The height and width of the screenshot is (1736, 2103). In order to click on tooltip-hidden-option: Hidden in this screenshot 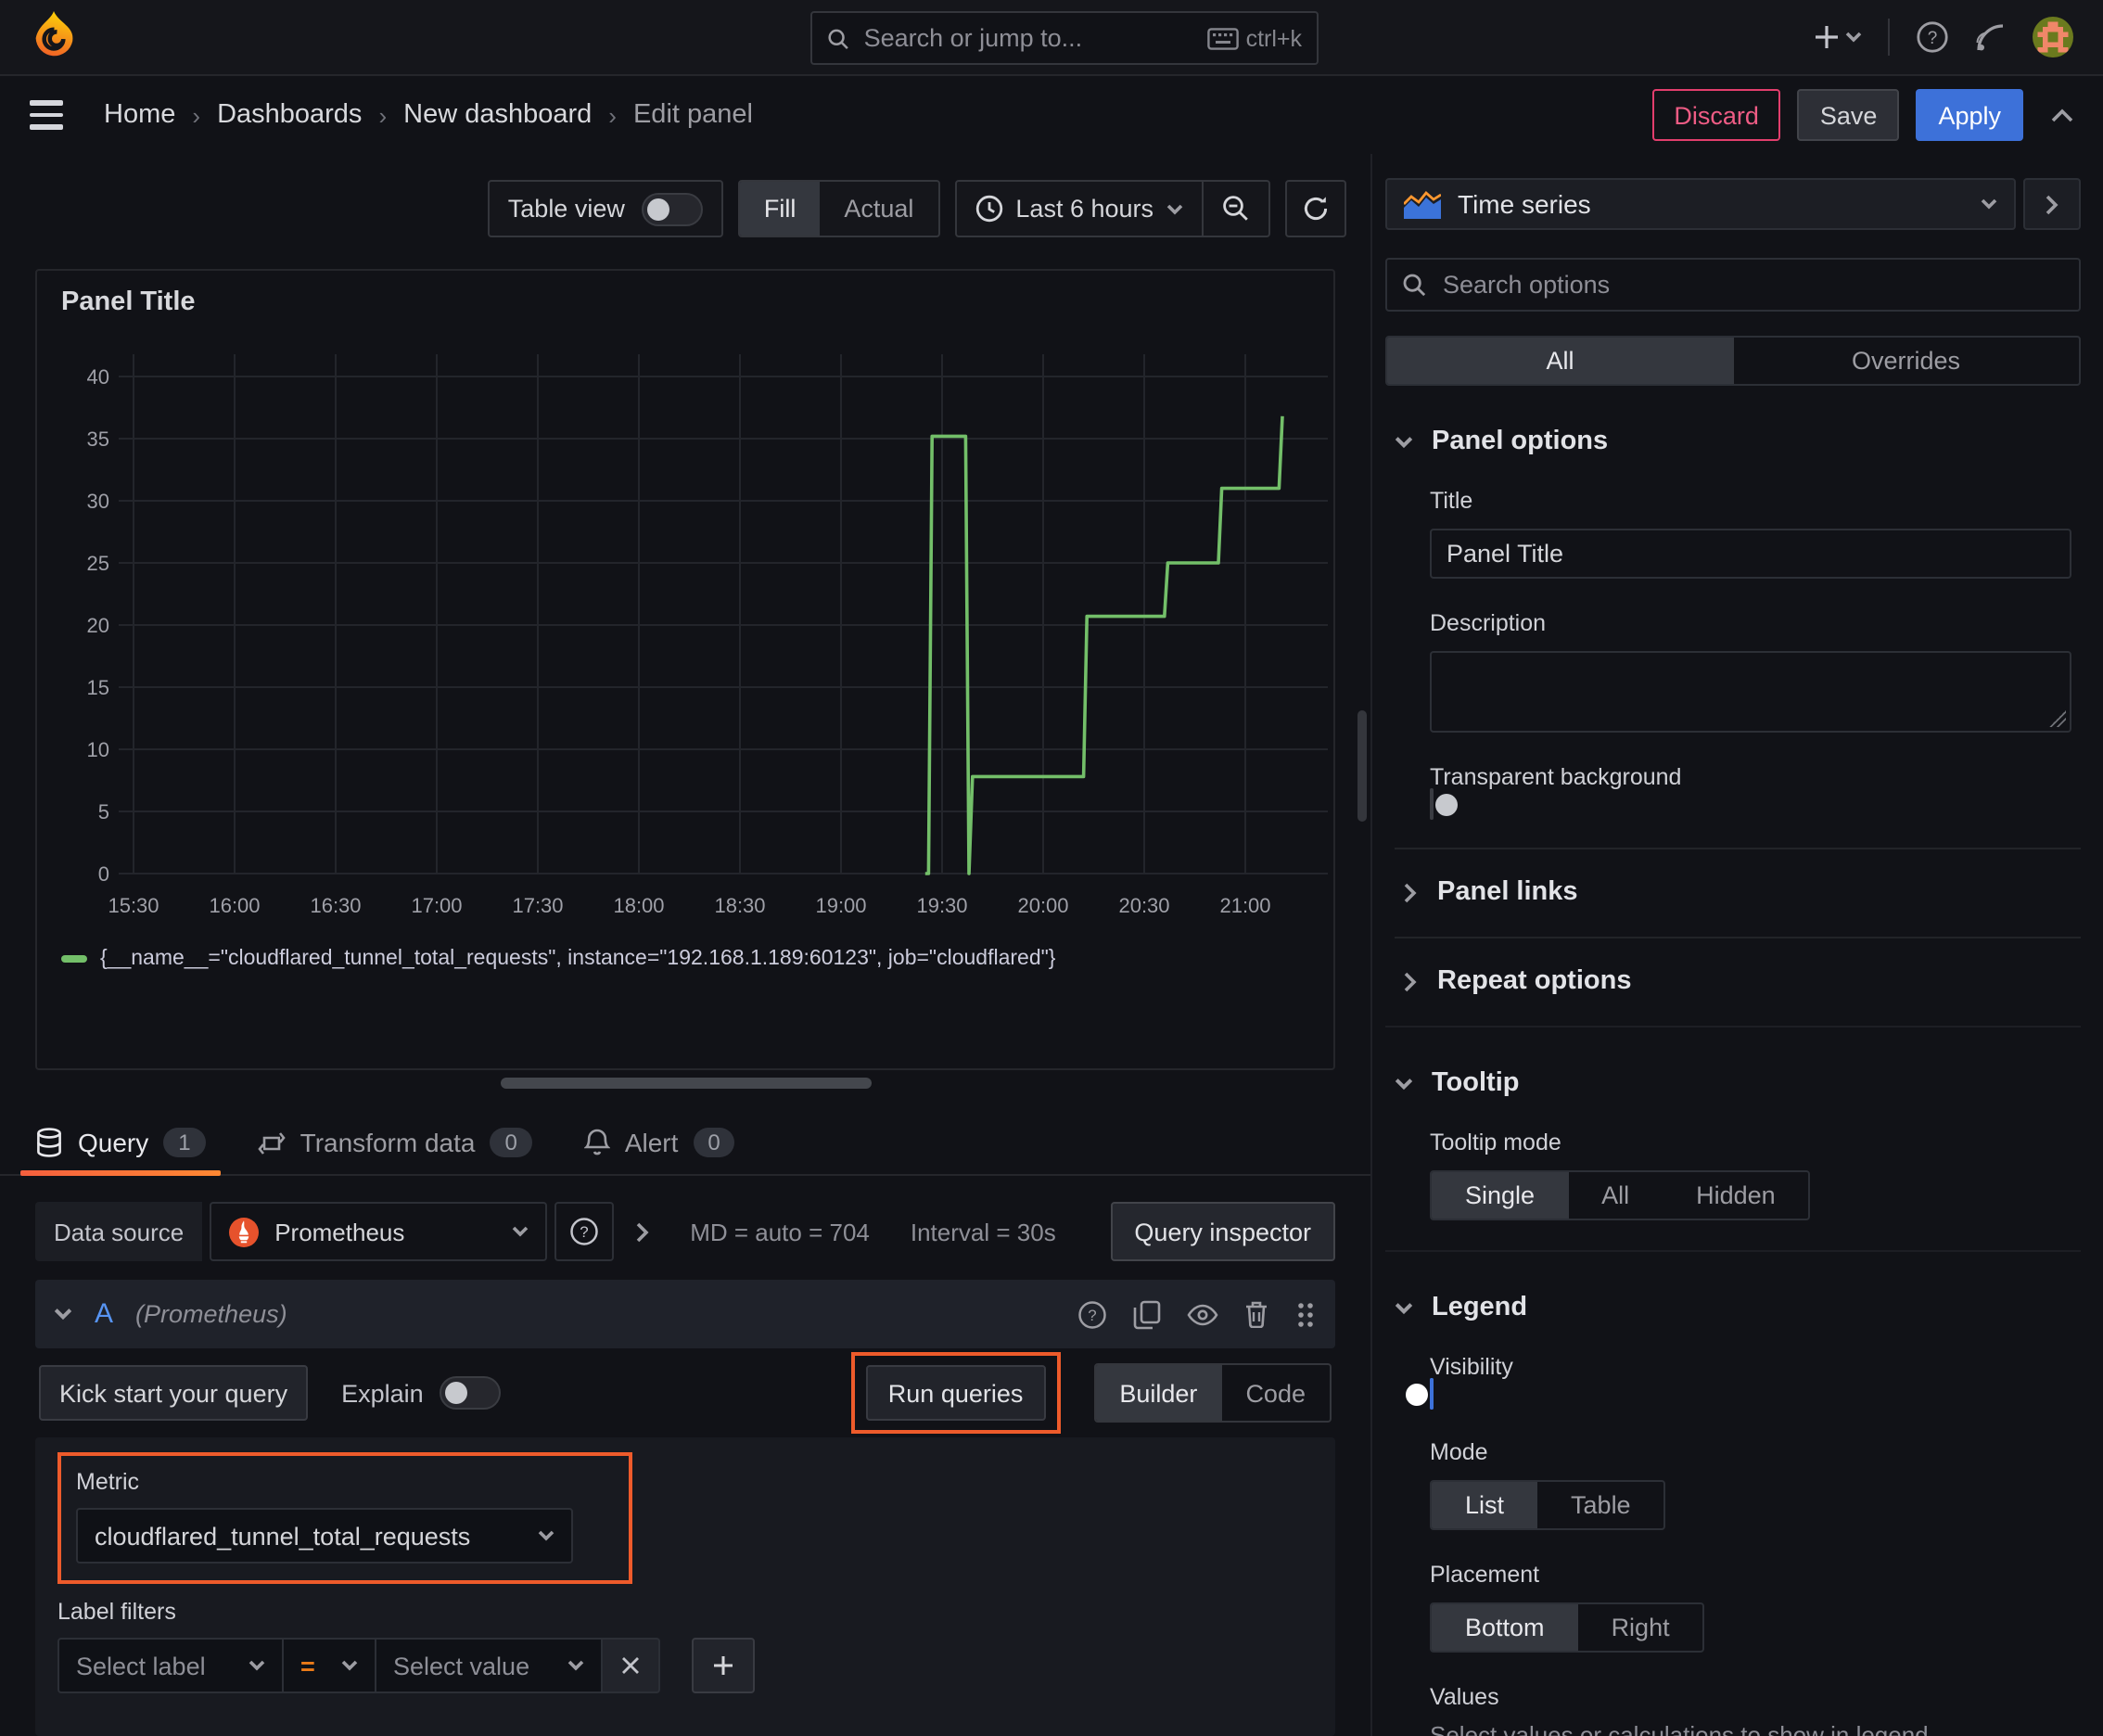, I will do `click(1736, 1195)`.